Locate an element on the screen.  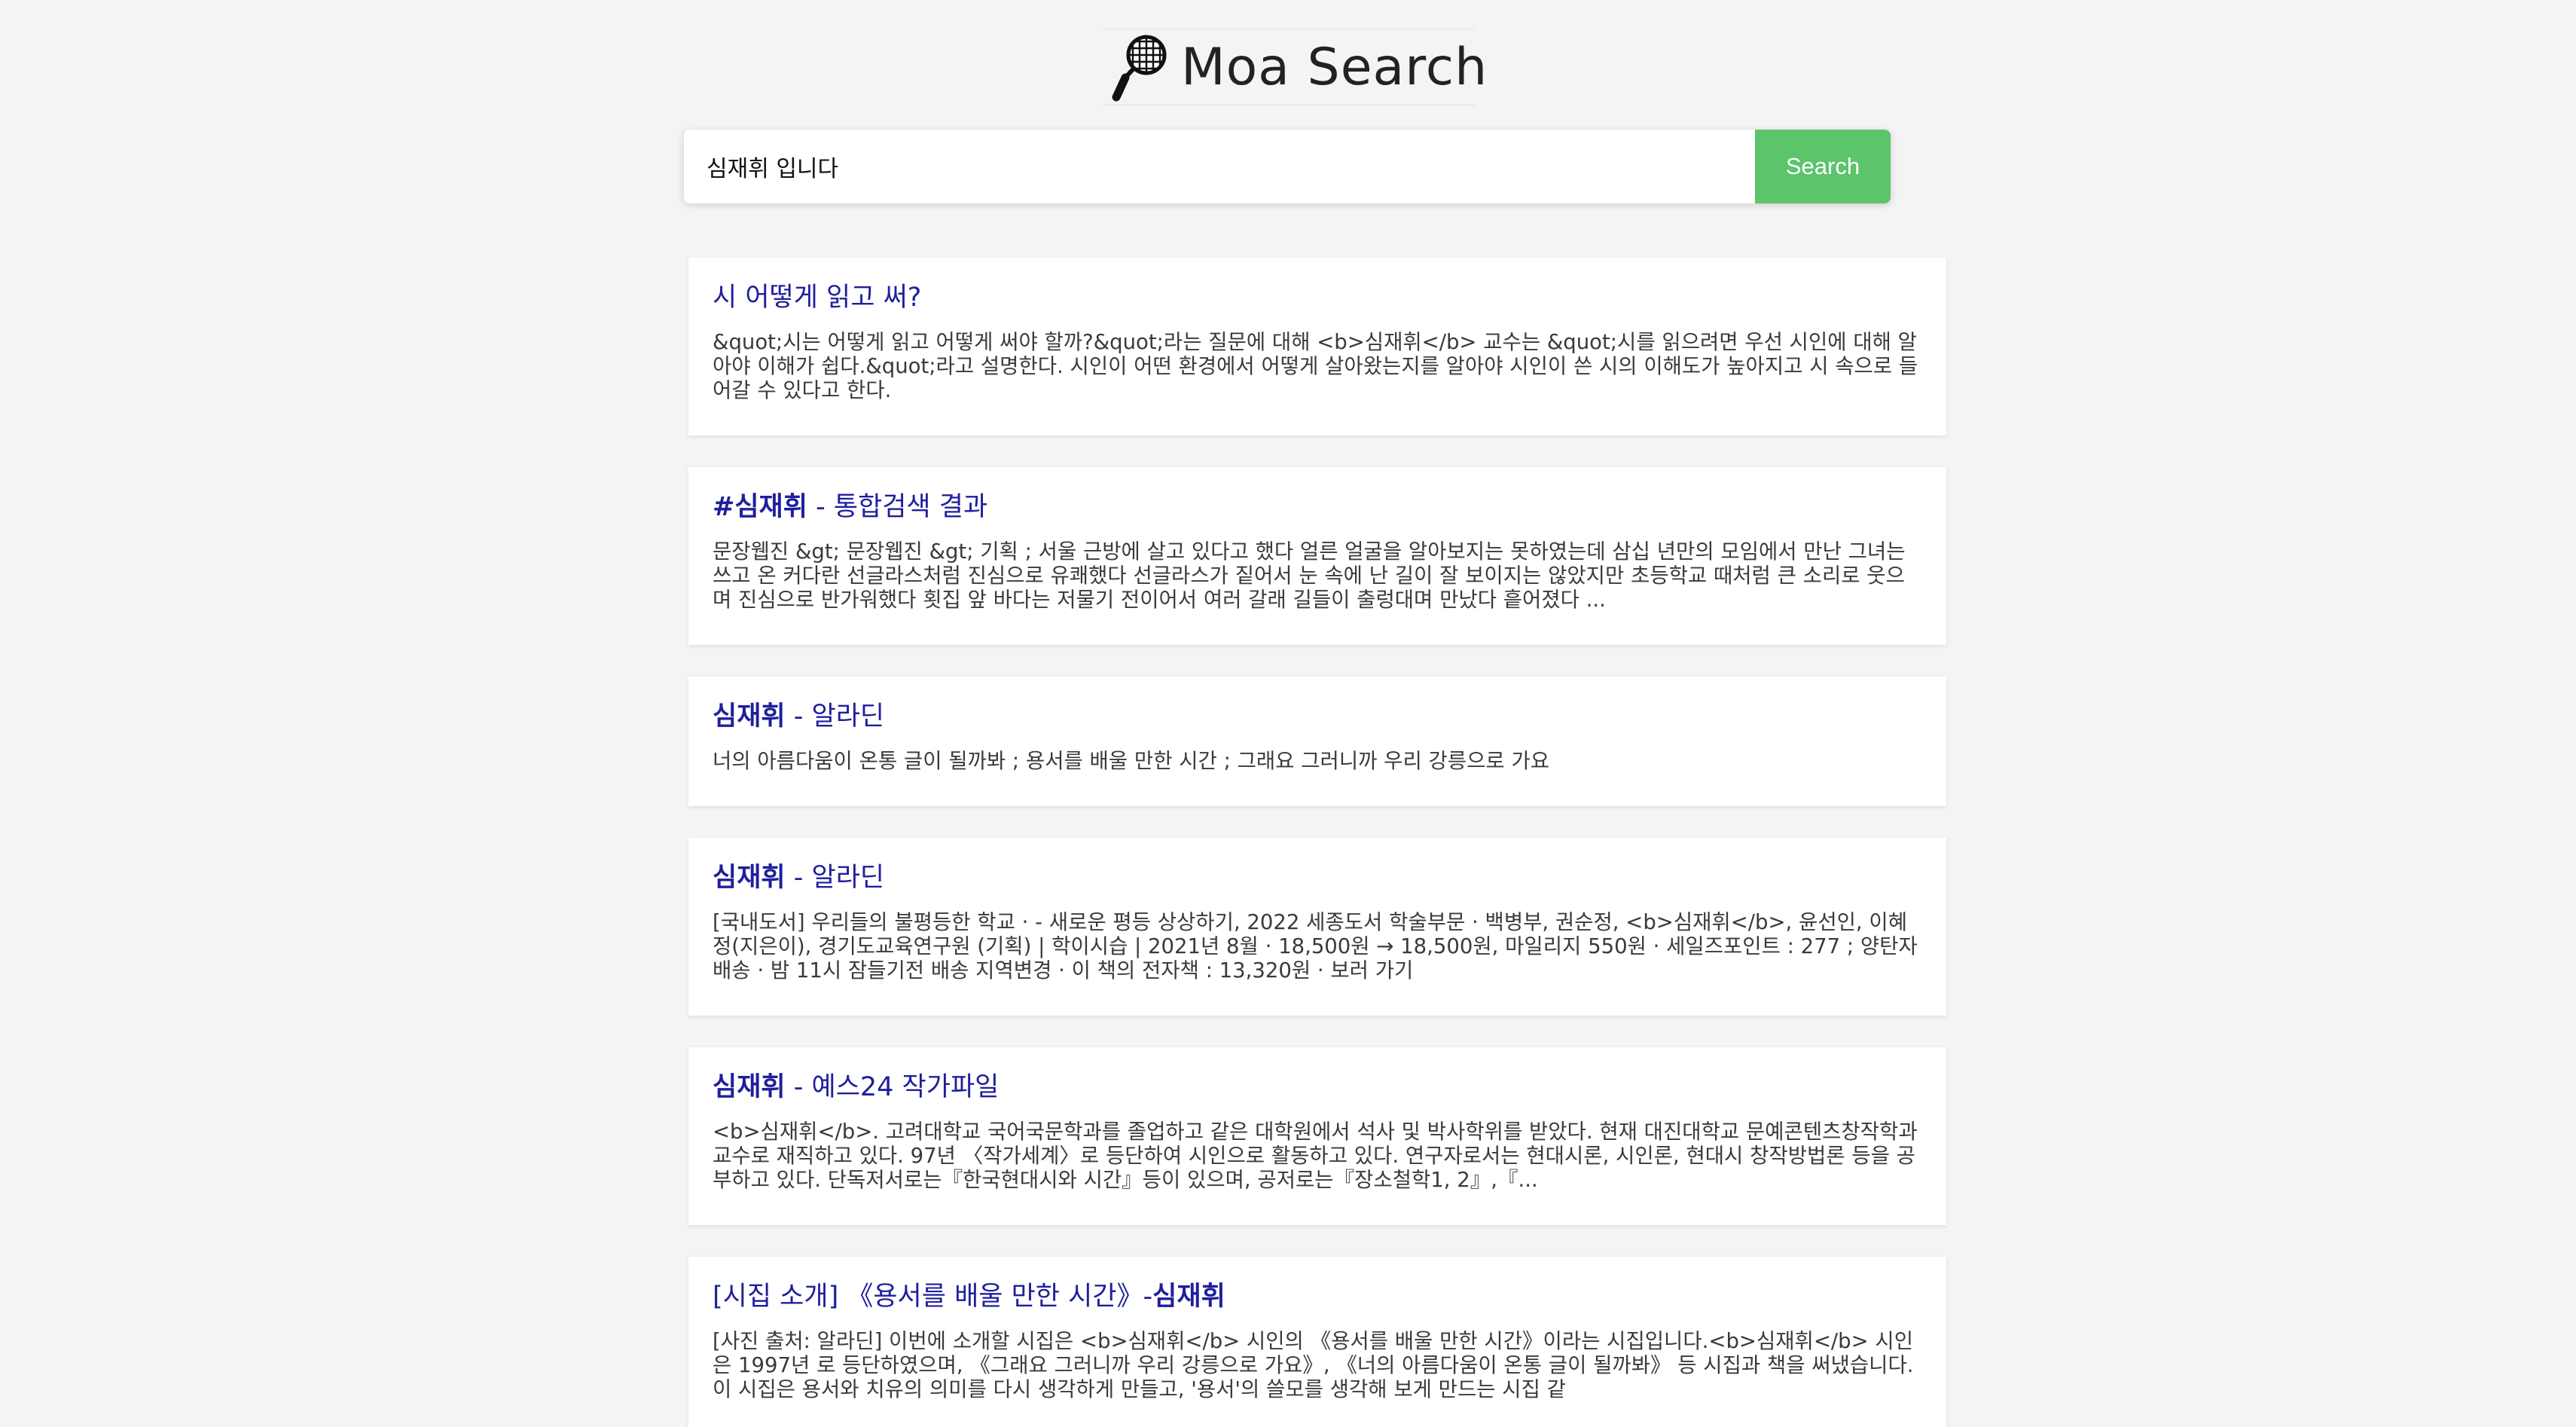
result-title-prefix: [시집 소개] 《용서를 배울 만한 시간》- is located at coordinates (933, 1297).